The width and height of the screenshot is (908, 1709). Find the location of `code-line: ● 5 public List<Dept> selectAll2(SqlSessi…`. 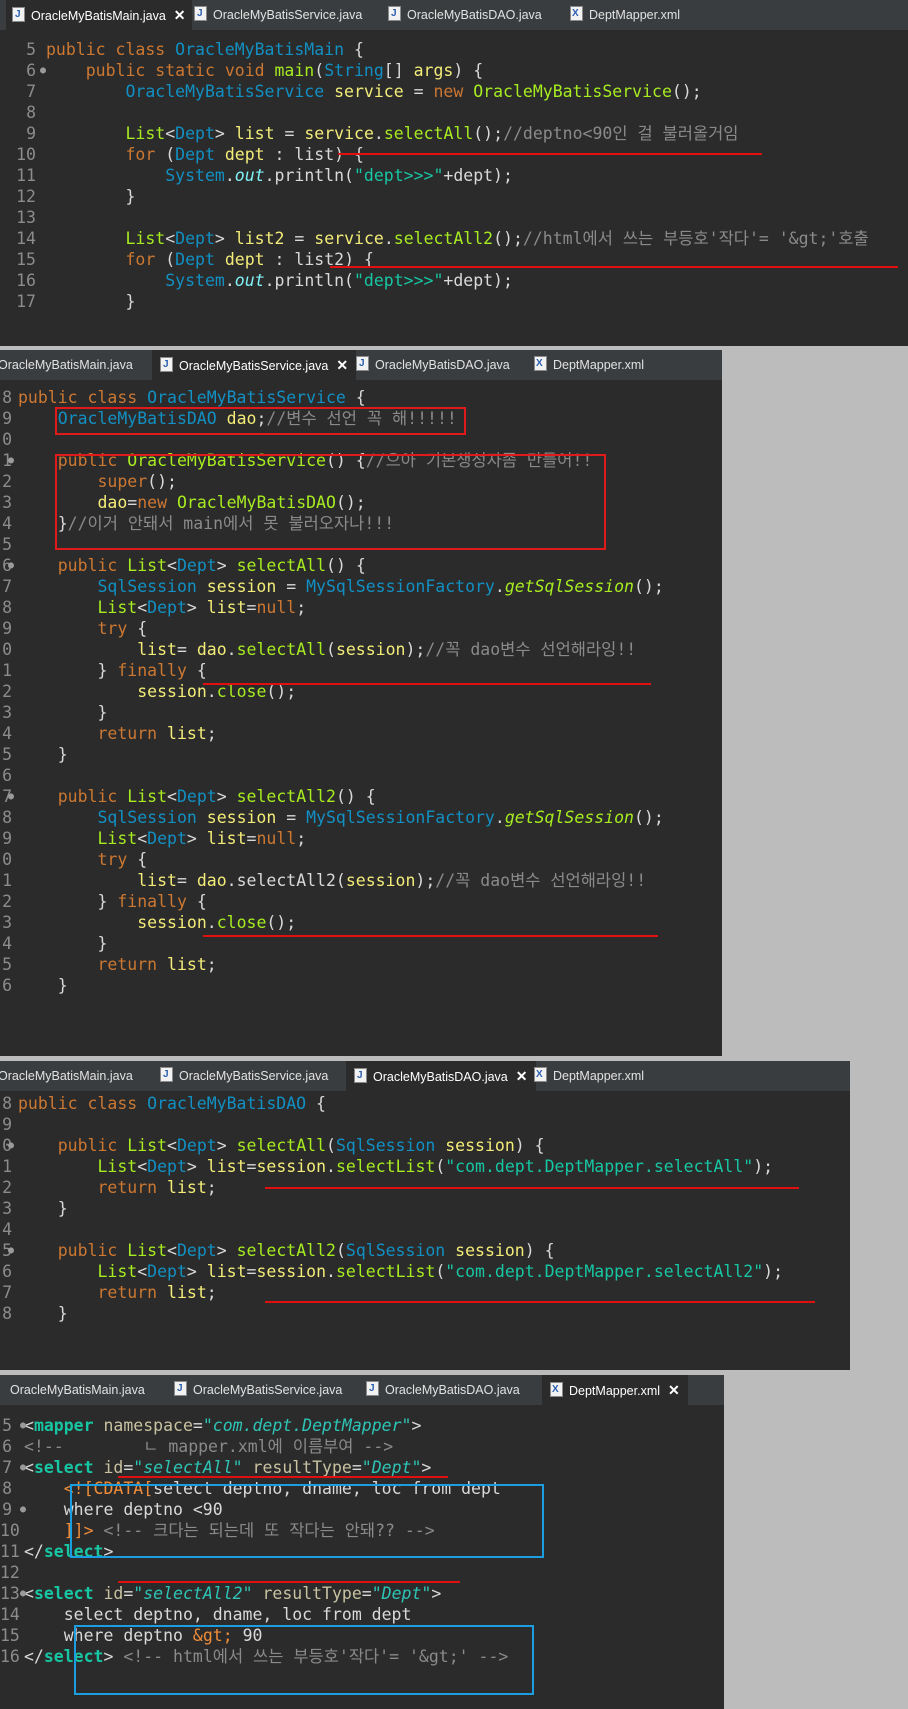

code-line: ● 5 public List<Dept> selectAll2(SqlSessi… is located at coordinates (278, 1250).